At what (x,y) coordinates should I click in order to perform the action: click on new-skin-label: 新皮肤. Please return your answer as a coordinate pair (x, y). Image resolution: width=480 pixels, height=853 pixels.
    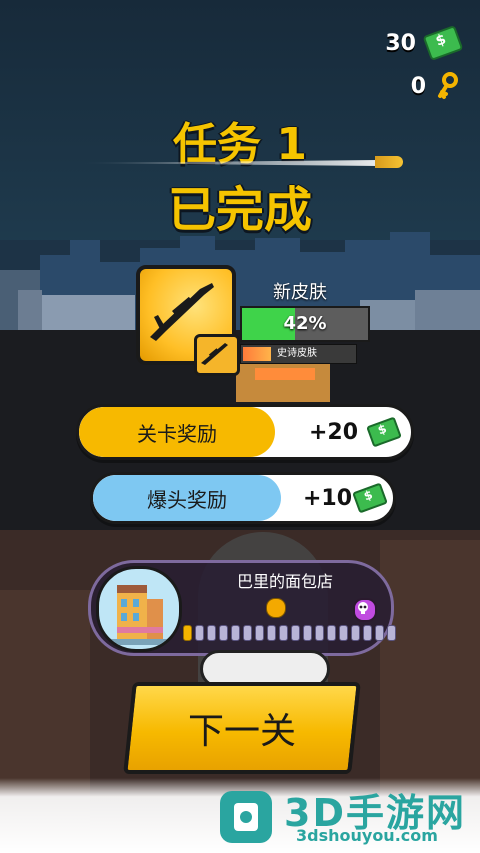
    Looking at the image, I should click on (300, 292).